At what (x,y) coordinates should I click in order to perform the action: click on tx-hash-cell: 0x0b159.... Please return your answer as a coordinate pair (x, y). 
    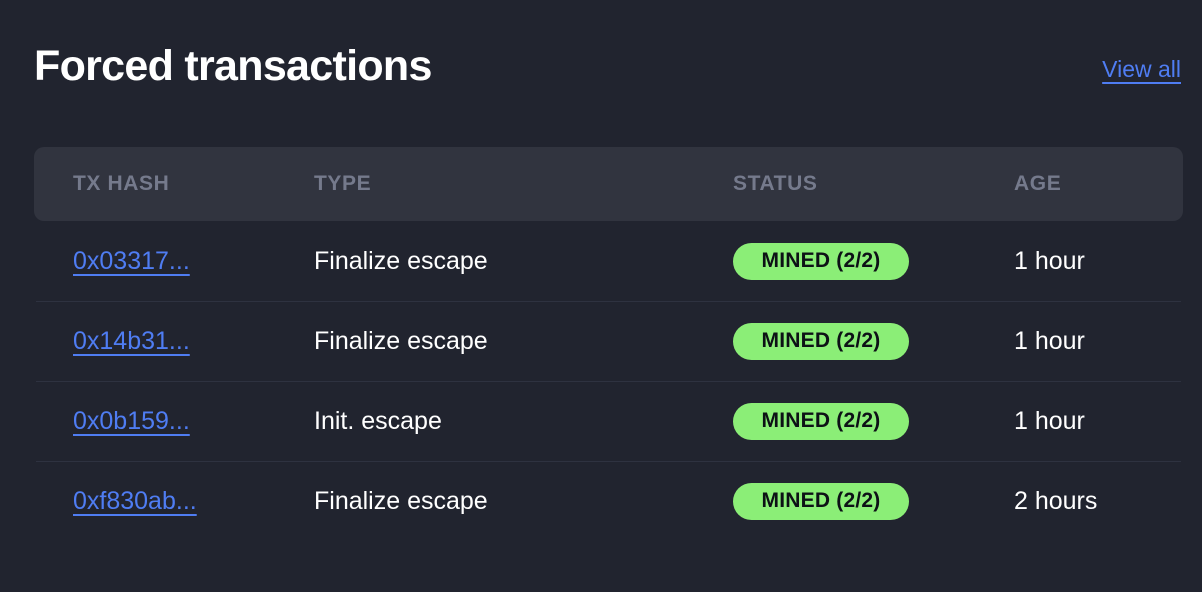
    Looking at the image, I should click on (154, 421).